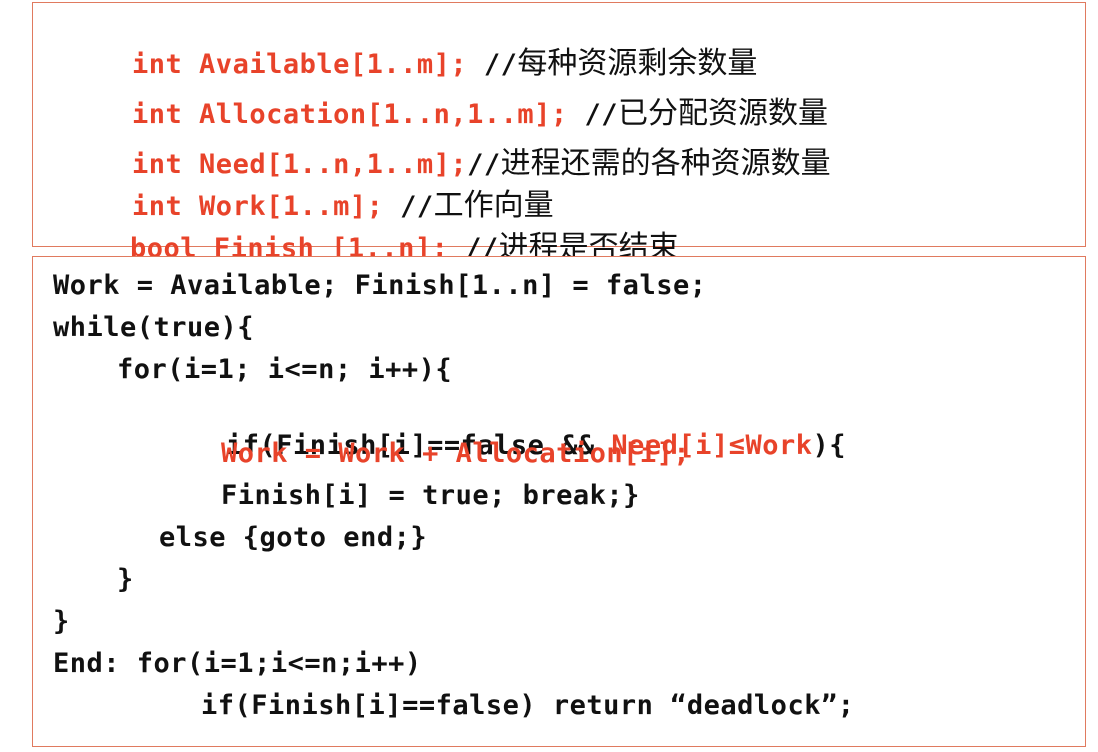 This screenshot has height=752, width=1098. What do you see at coordinates (293, 537) in the screenshot?
I see `code-line: else {goto end;}` at bounding box center [293, 537].